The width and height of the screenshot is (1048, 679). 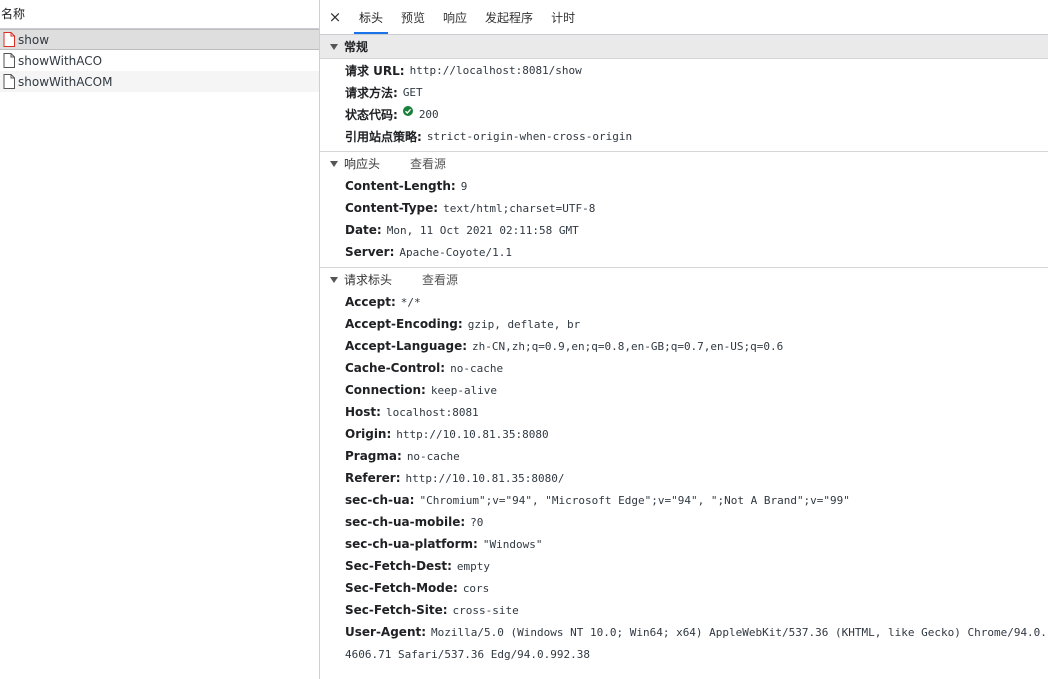 I want to click on header-value: */*, so click(x=410, y=302).